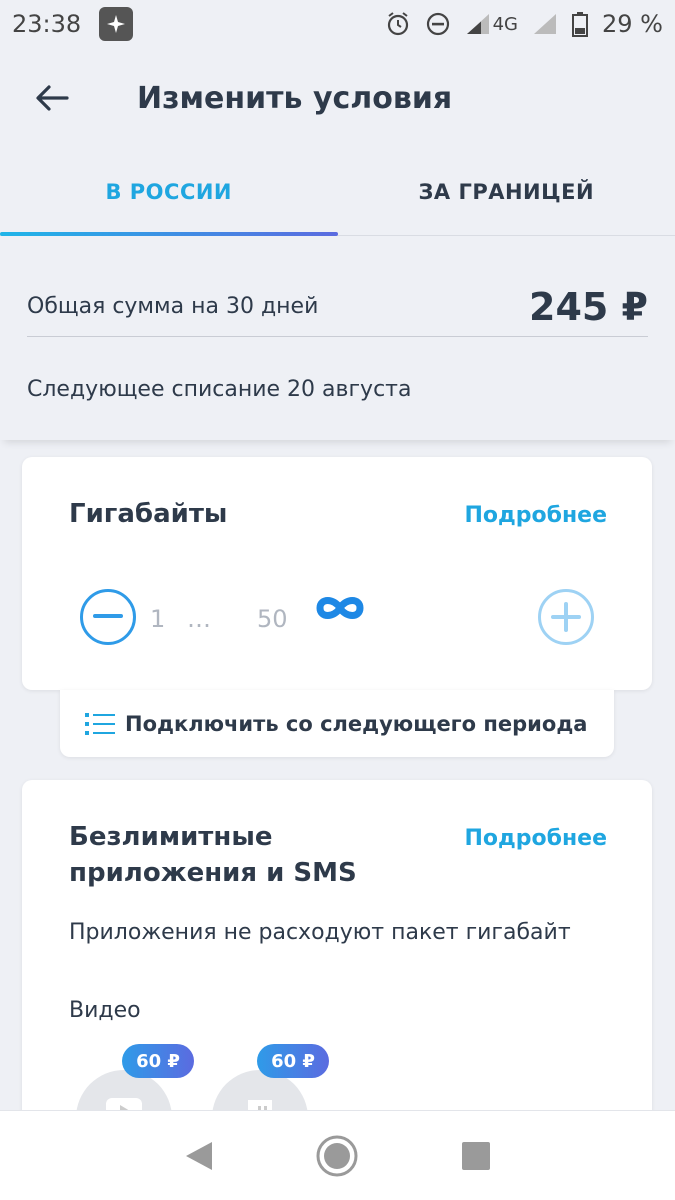  I want to click on region-tabs: В РОССИИ ЗА ГРАНИЦЕЙ, so click(337, 192).